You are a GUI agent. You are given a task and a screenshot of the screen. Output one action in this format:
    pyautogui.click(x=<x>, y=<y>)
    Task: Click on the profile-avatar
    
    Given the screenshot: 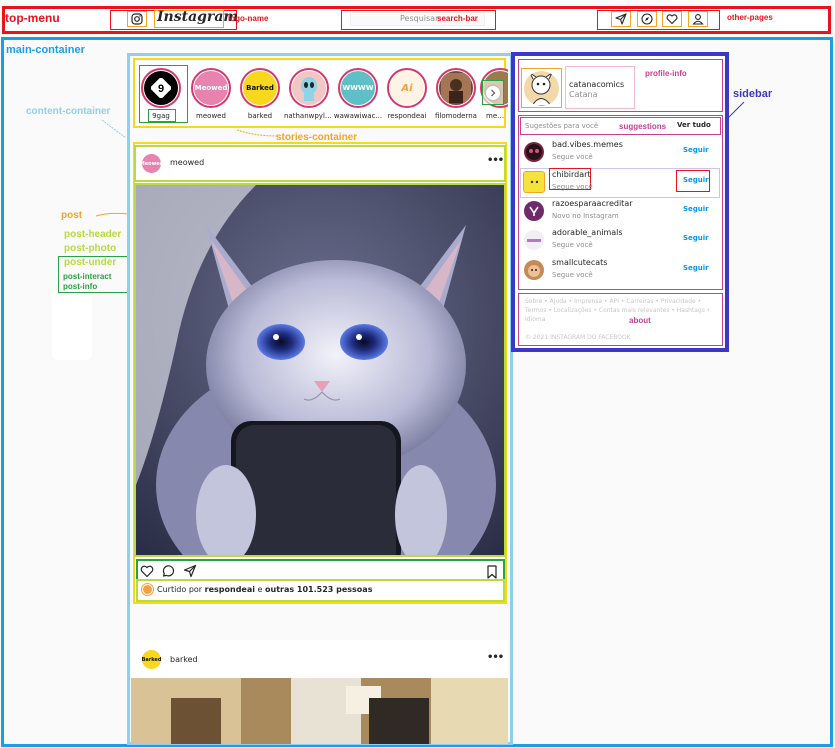 What is the action you would take?
    pyautogui.click(x=541, y=88)
    